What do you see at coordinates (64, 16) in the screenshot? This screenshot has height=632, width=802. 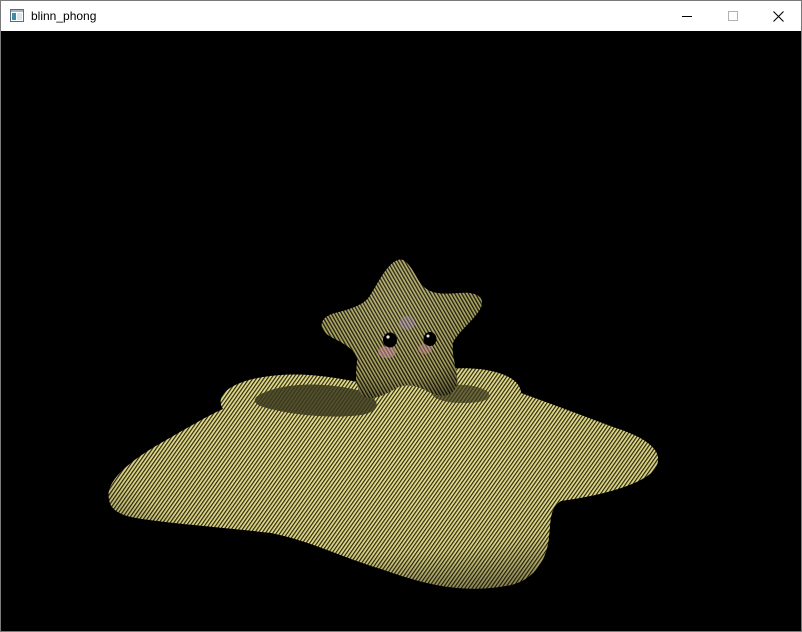 I see `window-title: blinn_phong` at bounding box center [64, 16].